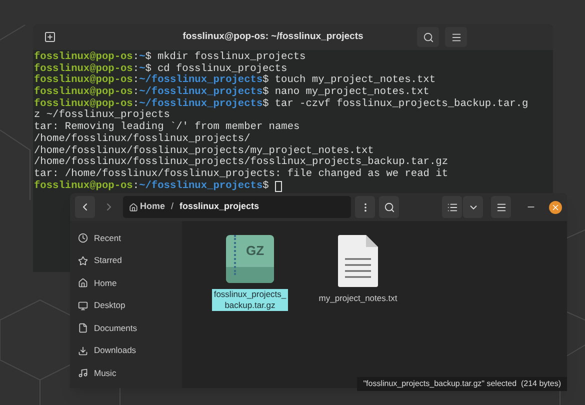  What do you see at coordinates (126, 328) in the screenshot?
I see `sidebar-item: Documents` at bounding box center [126, 328].